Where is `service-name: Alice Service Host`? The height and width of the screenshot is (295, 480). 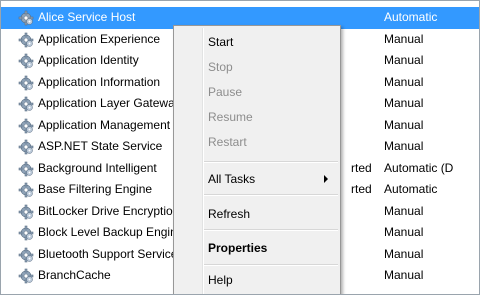
service-name: Alice Service Host is located at coordinates (87, 17).